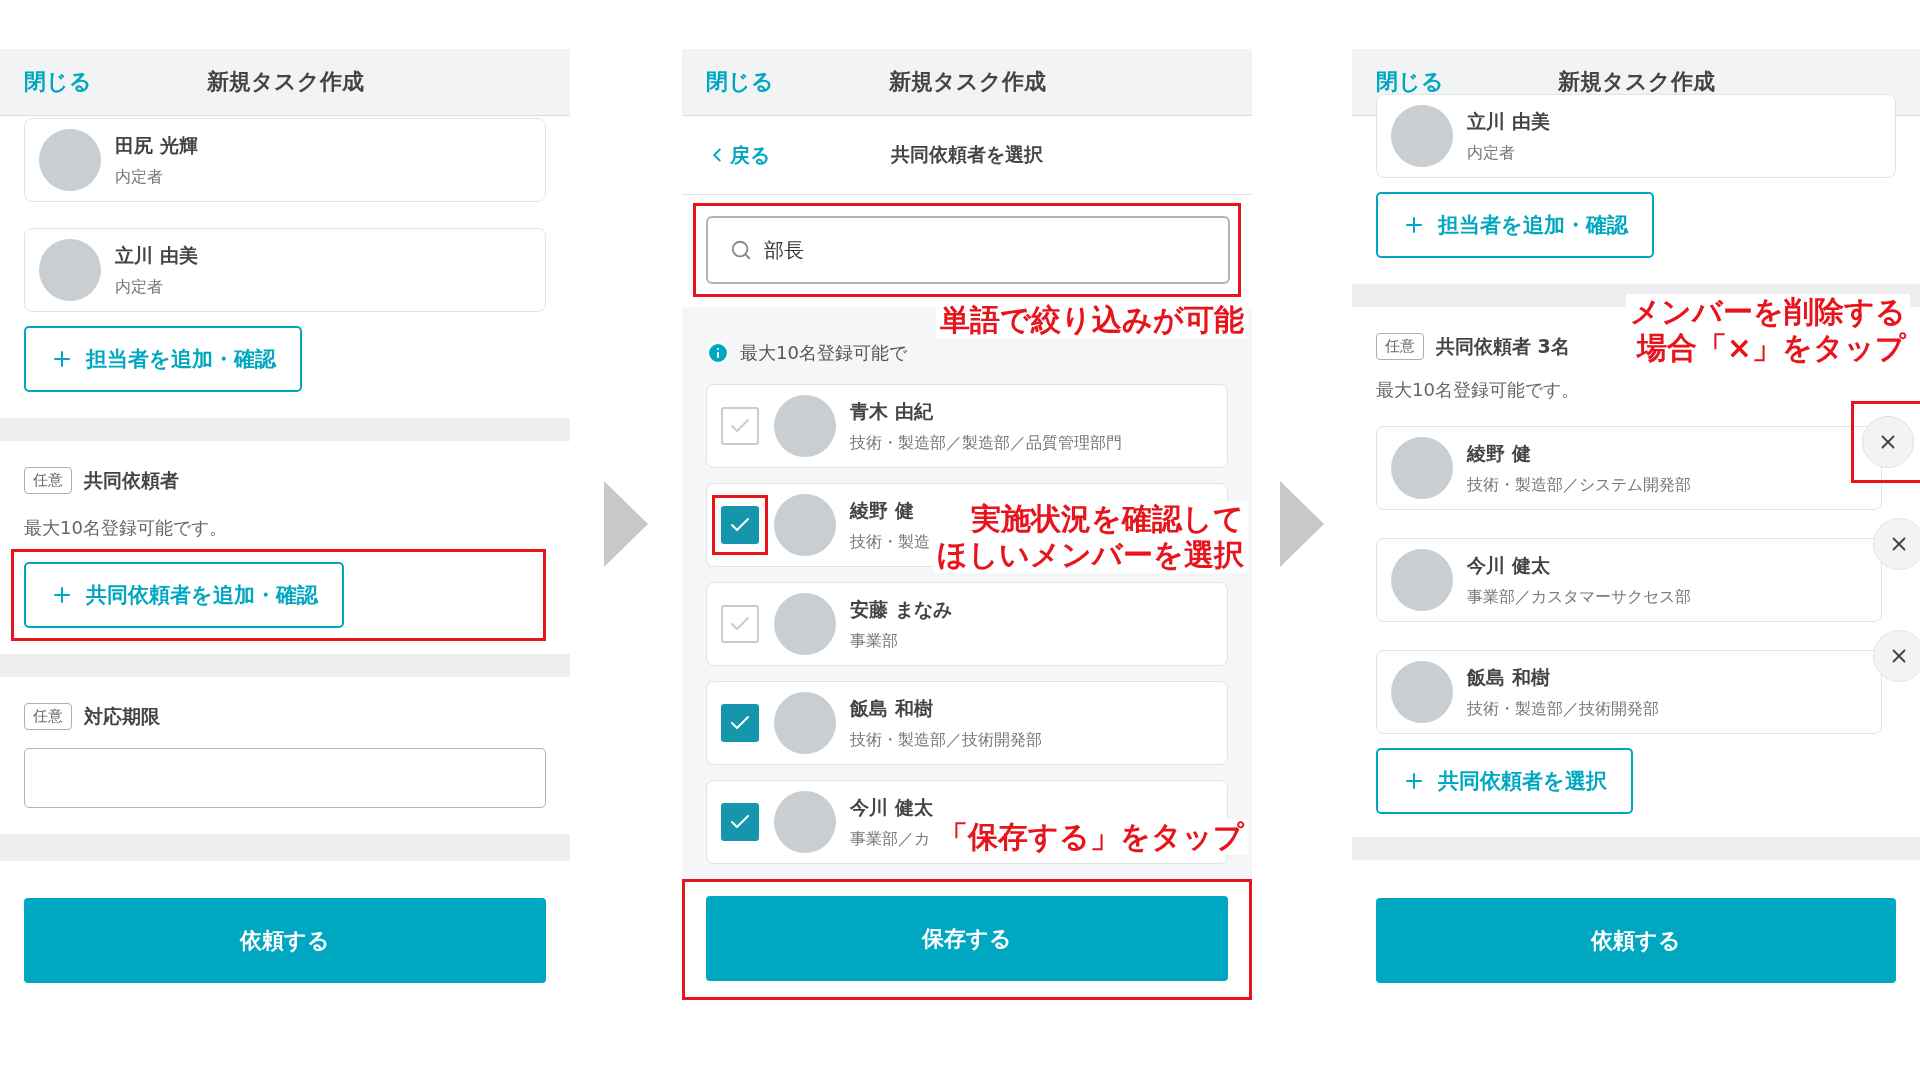  What do you see at coordinates (1579, 597) in the screenshot?
I see `person-department: 事業部／カスタマーサクセス部` at bounding box center [1579, 597].